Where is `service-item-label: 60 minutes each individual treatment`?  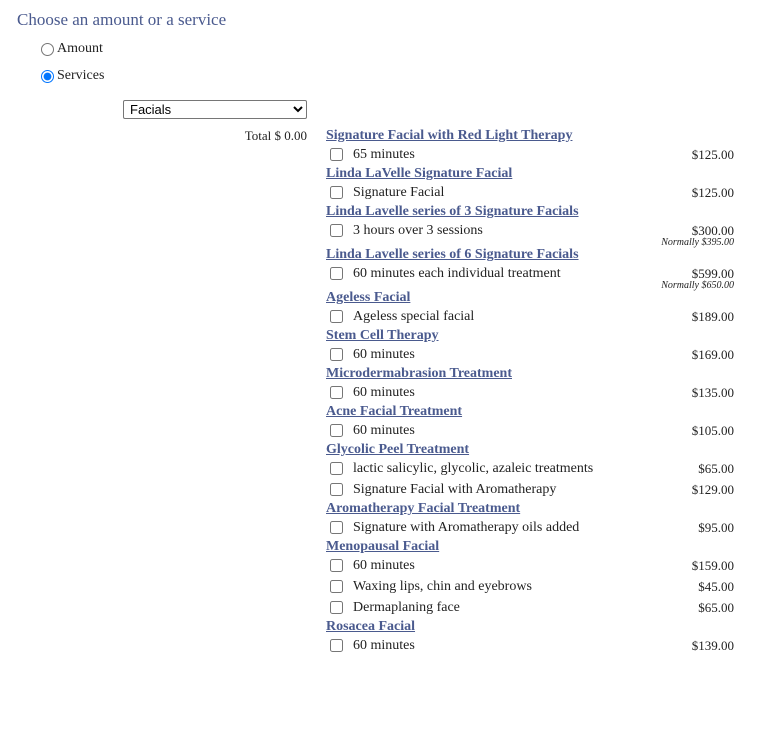 service-item-label: 60 minutes each individual treatment is located at coordinates (457, 273).